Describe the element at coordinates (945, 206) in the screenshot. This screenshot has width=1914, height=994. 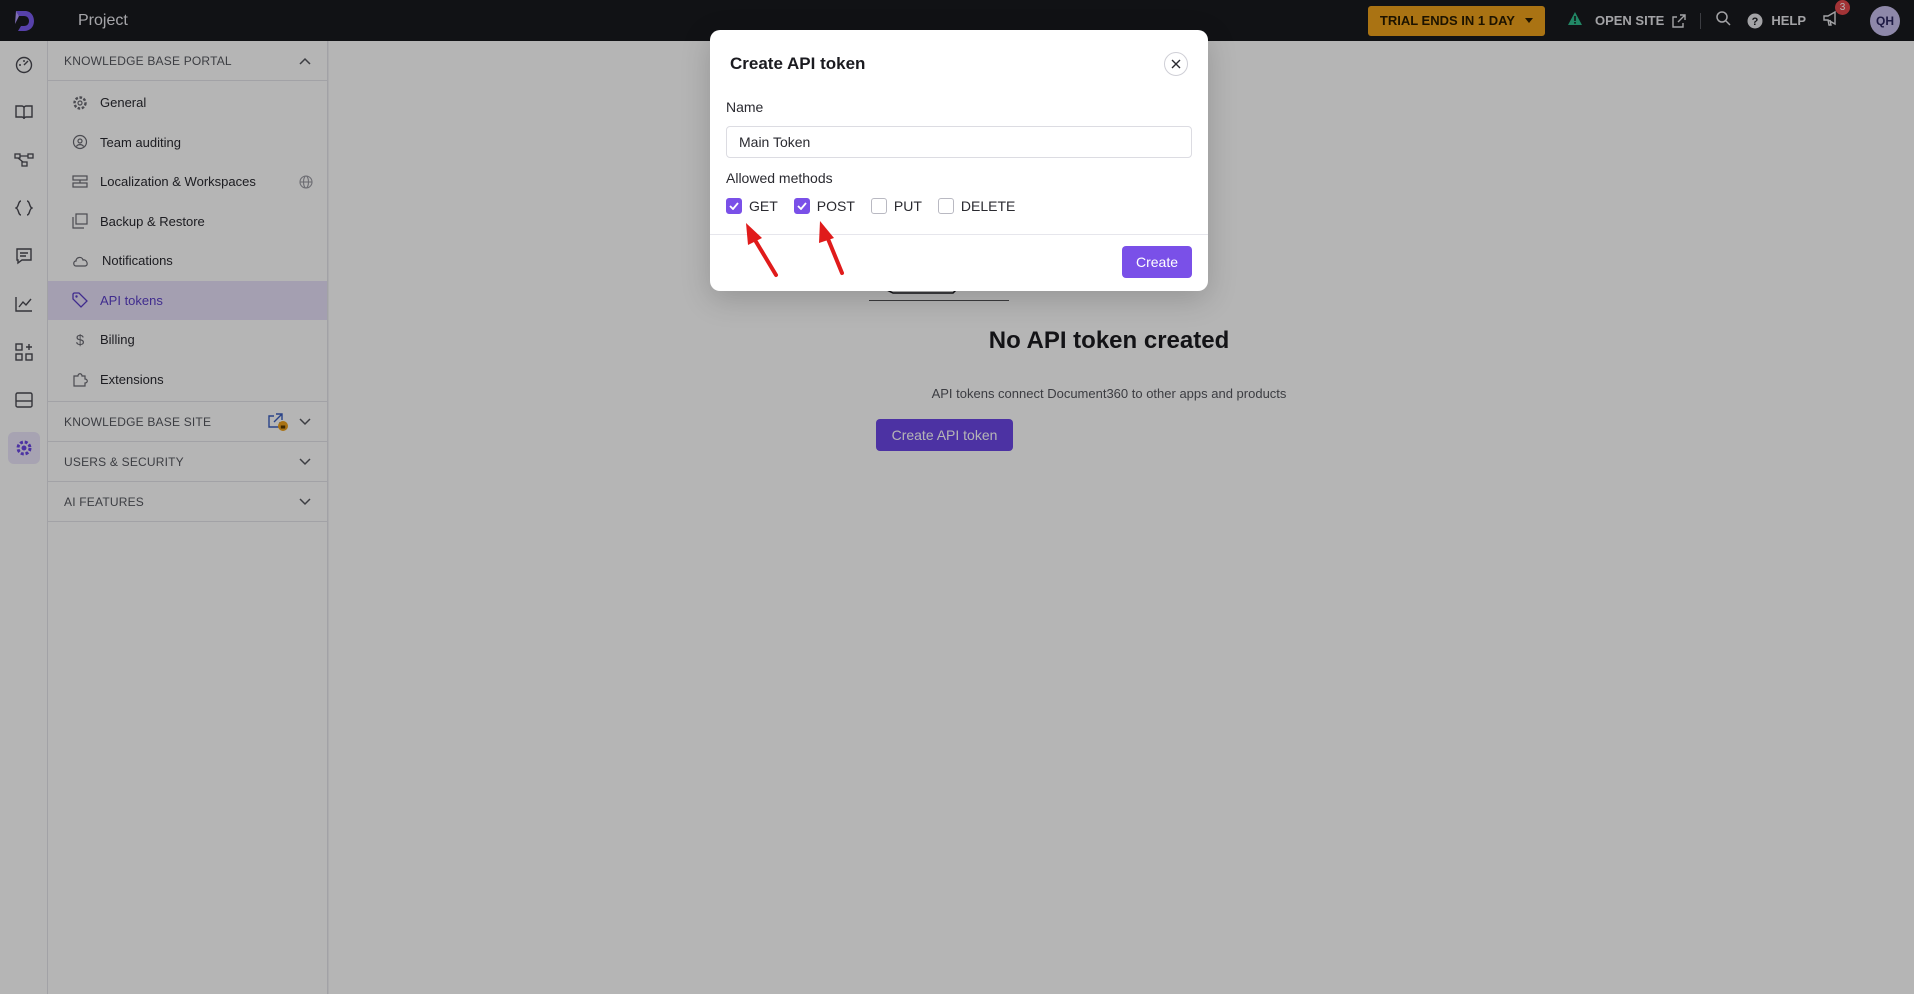
I see `delete-checkbox` at that location.